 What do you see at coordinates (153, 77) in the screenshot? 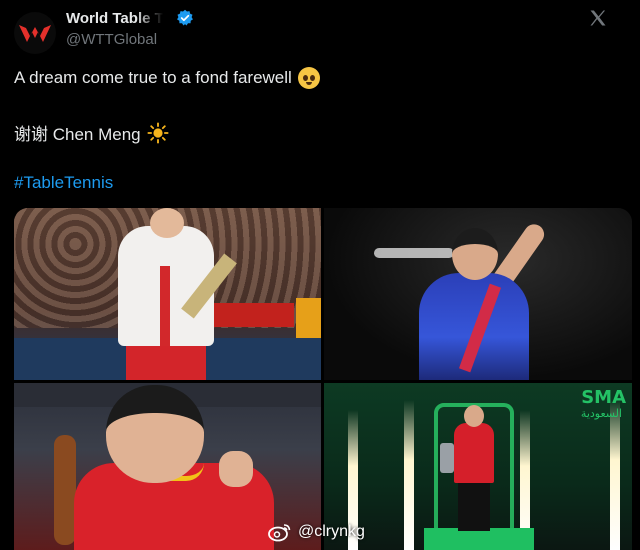
I see `post-text-line1-content: A dream come true to a fond farewell` at bounding box center [153, 77].